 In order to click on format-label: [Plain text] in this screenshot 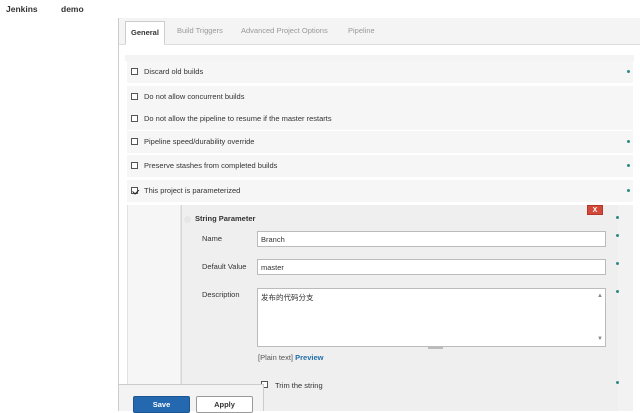, I will do `click(276, 357)`.